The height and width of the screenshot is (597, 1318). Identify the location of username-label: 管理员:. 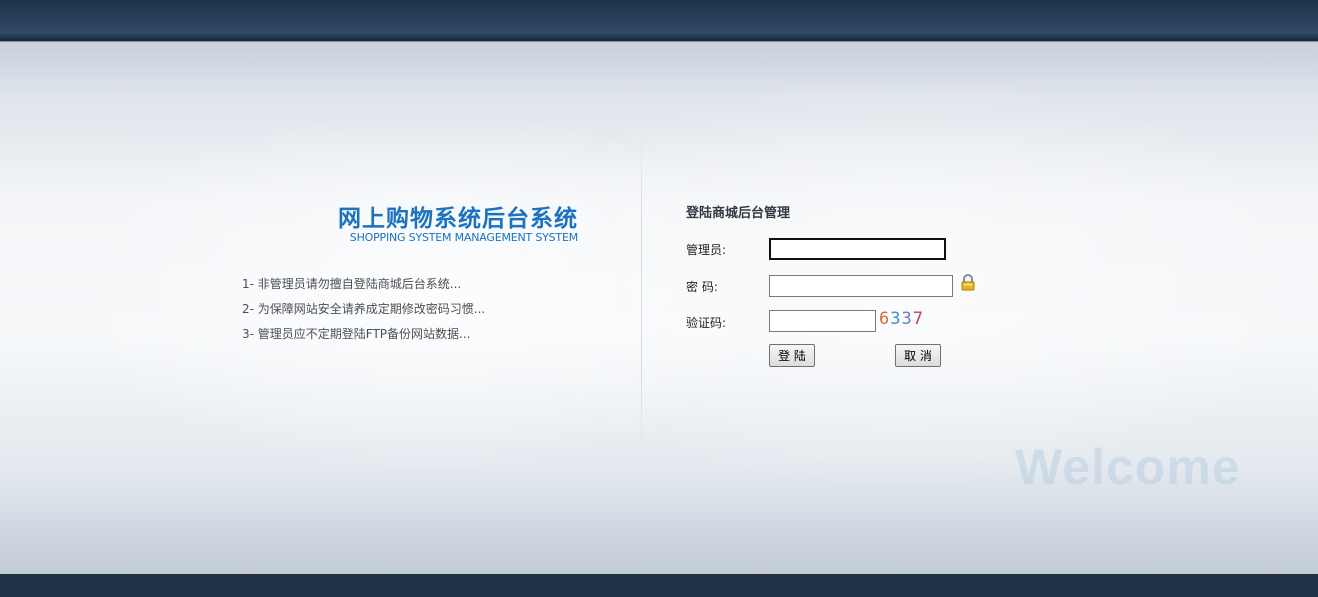
(706, 250).